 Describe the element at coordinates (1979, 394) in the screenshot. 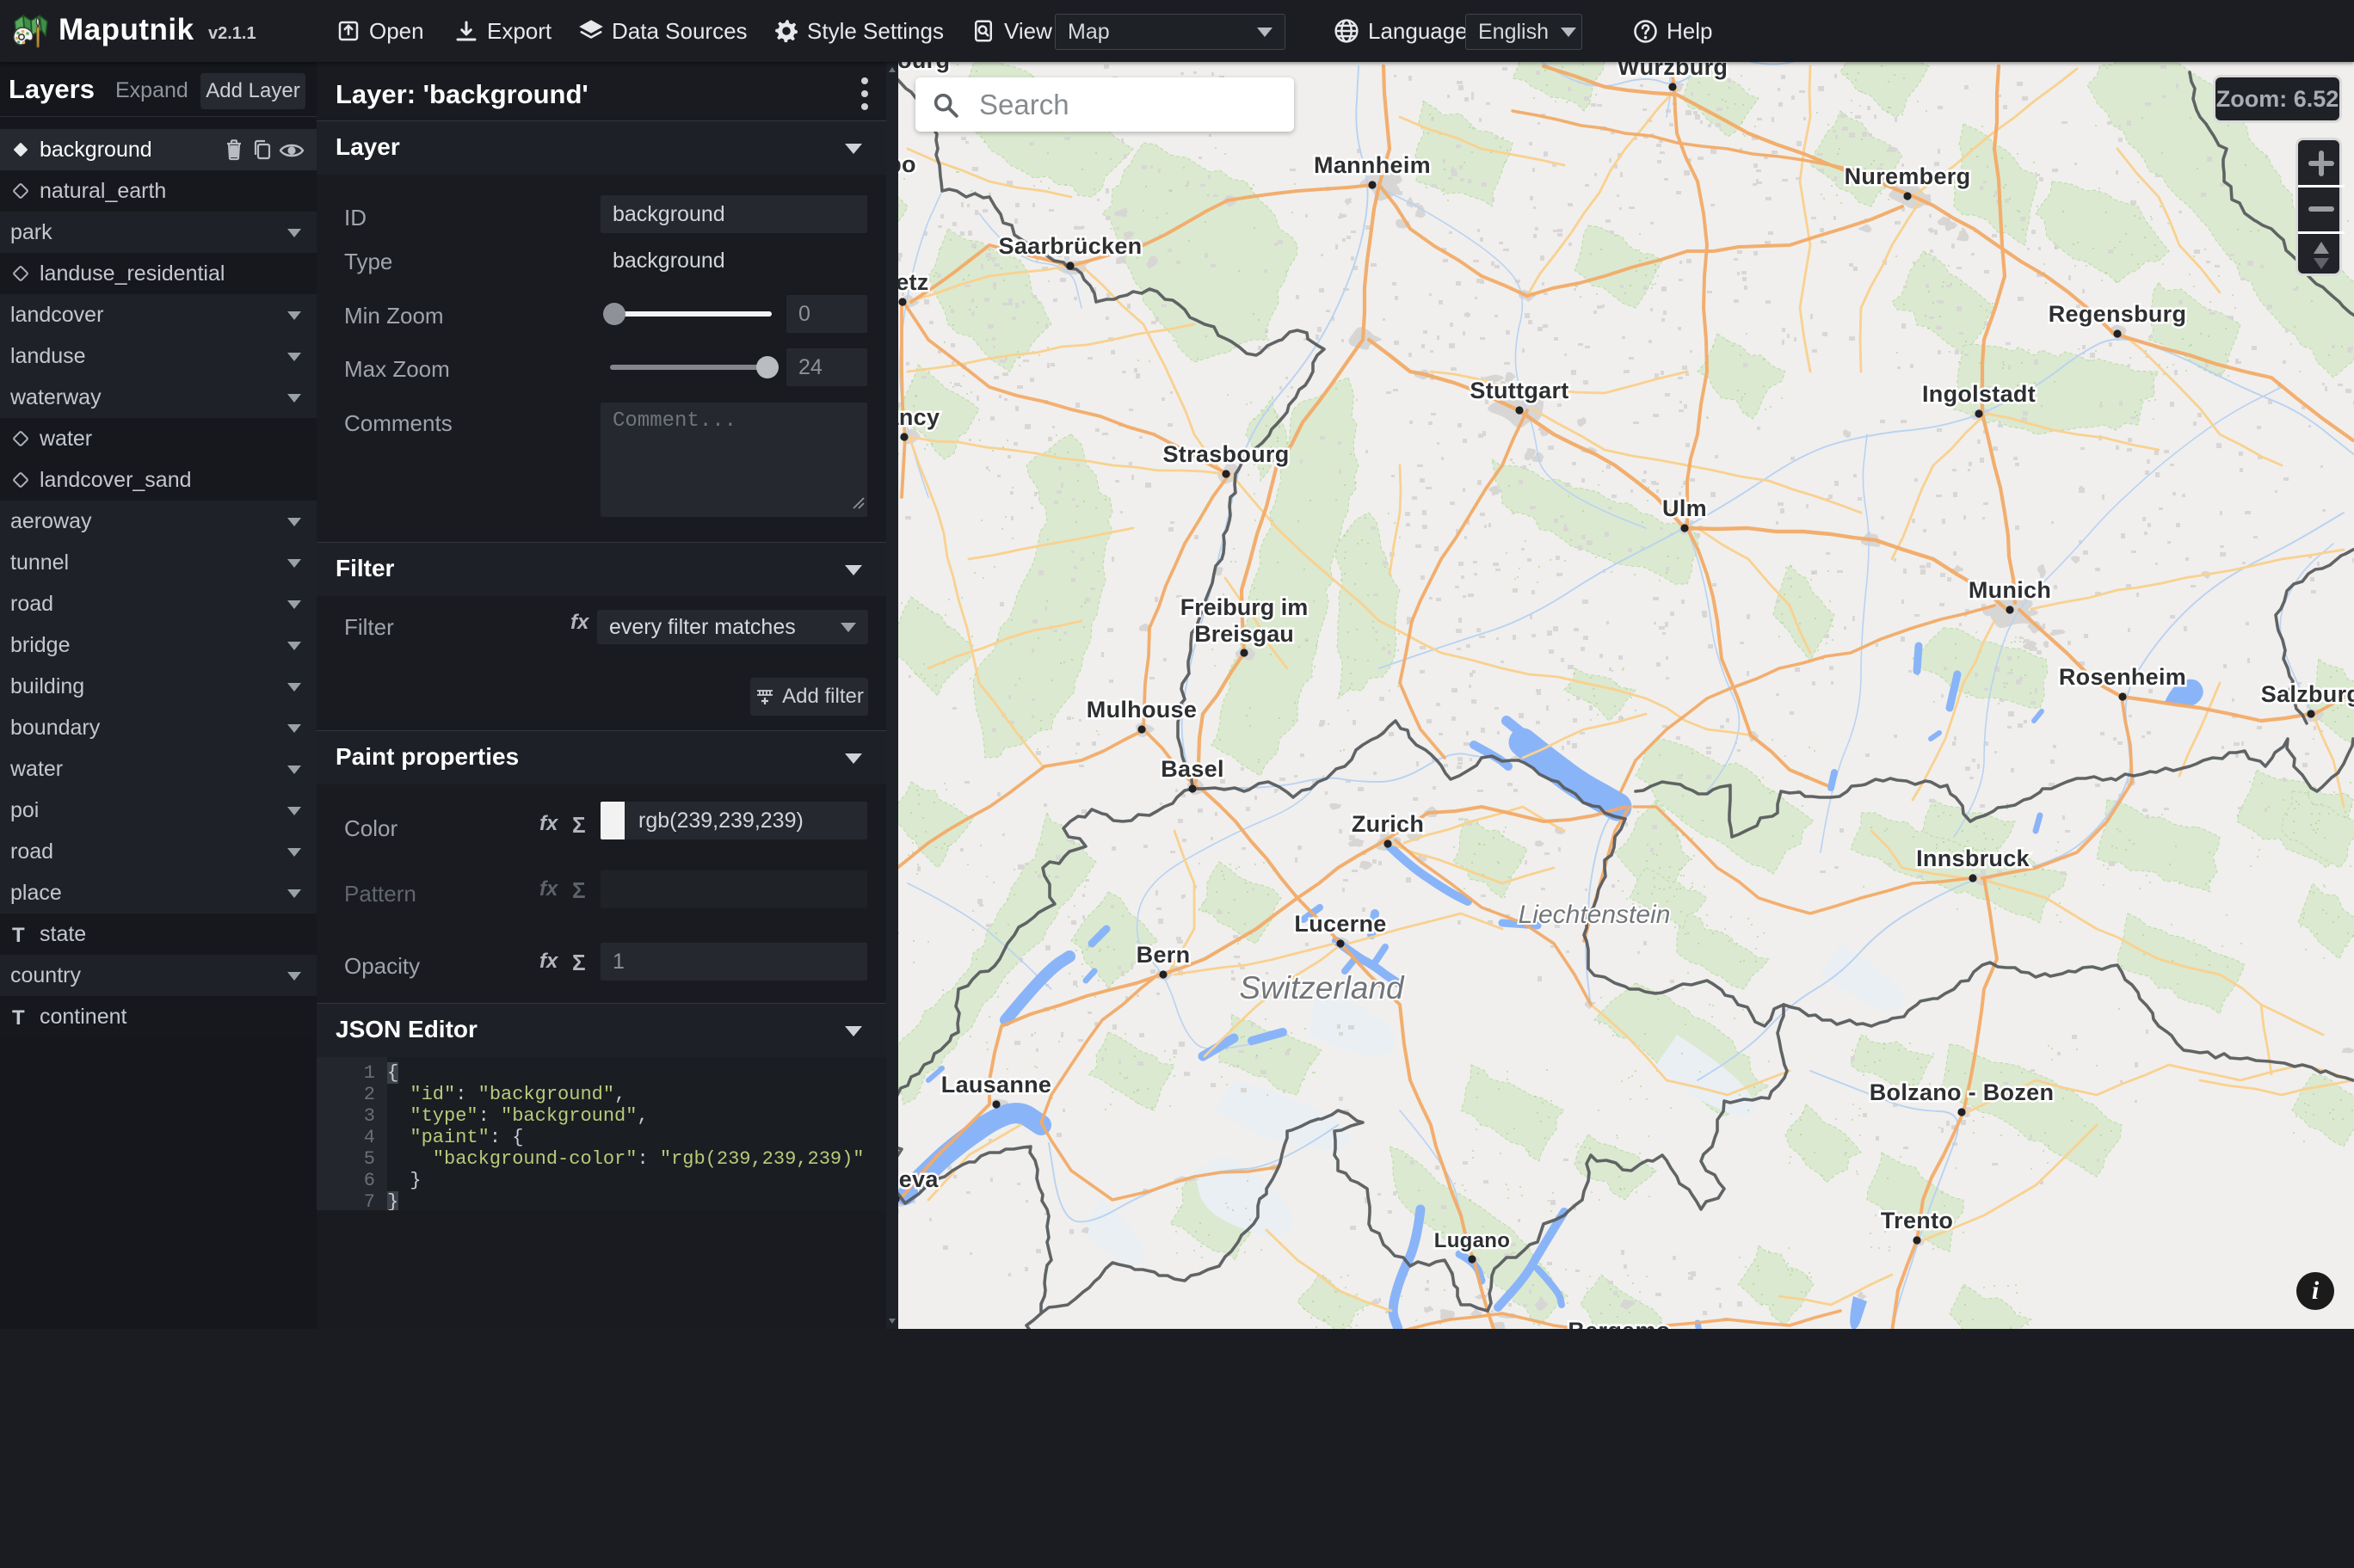

I see `svg-text: Ingolstadt` at that location.